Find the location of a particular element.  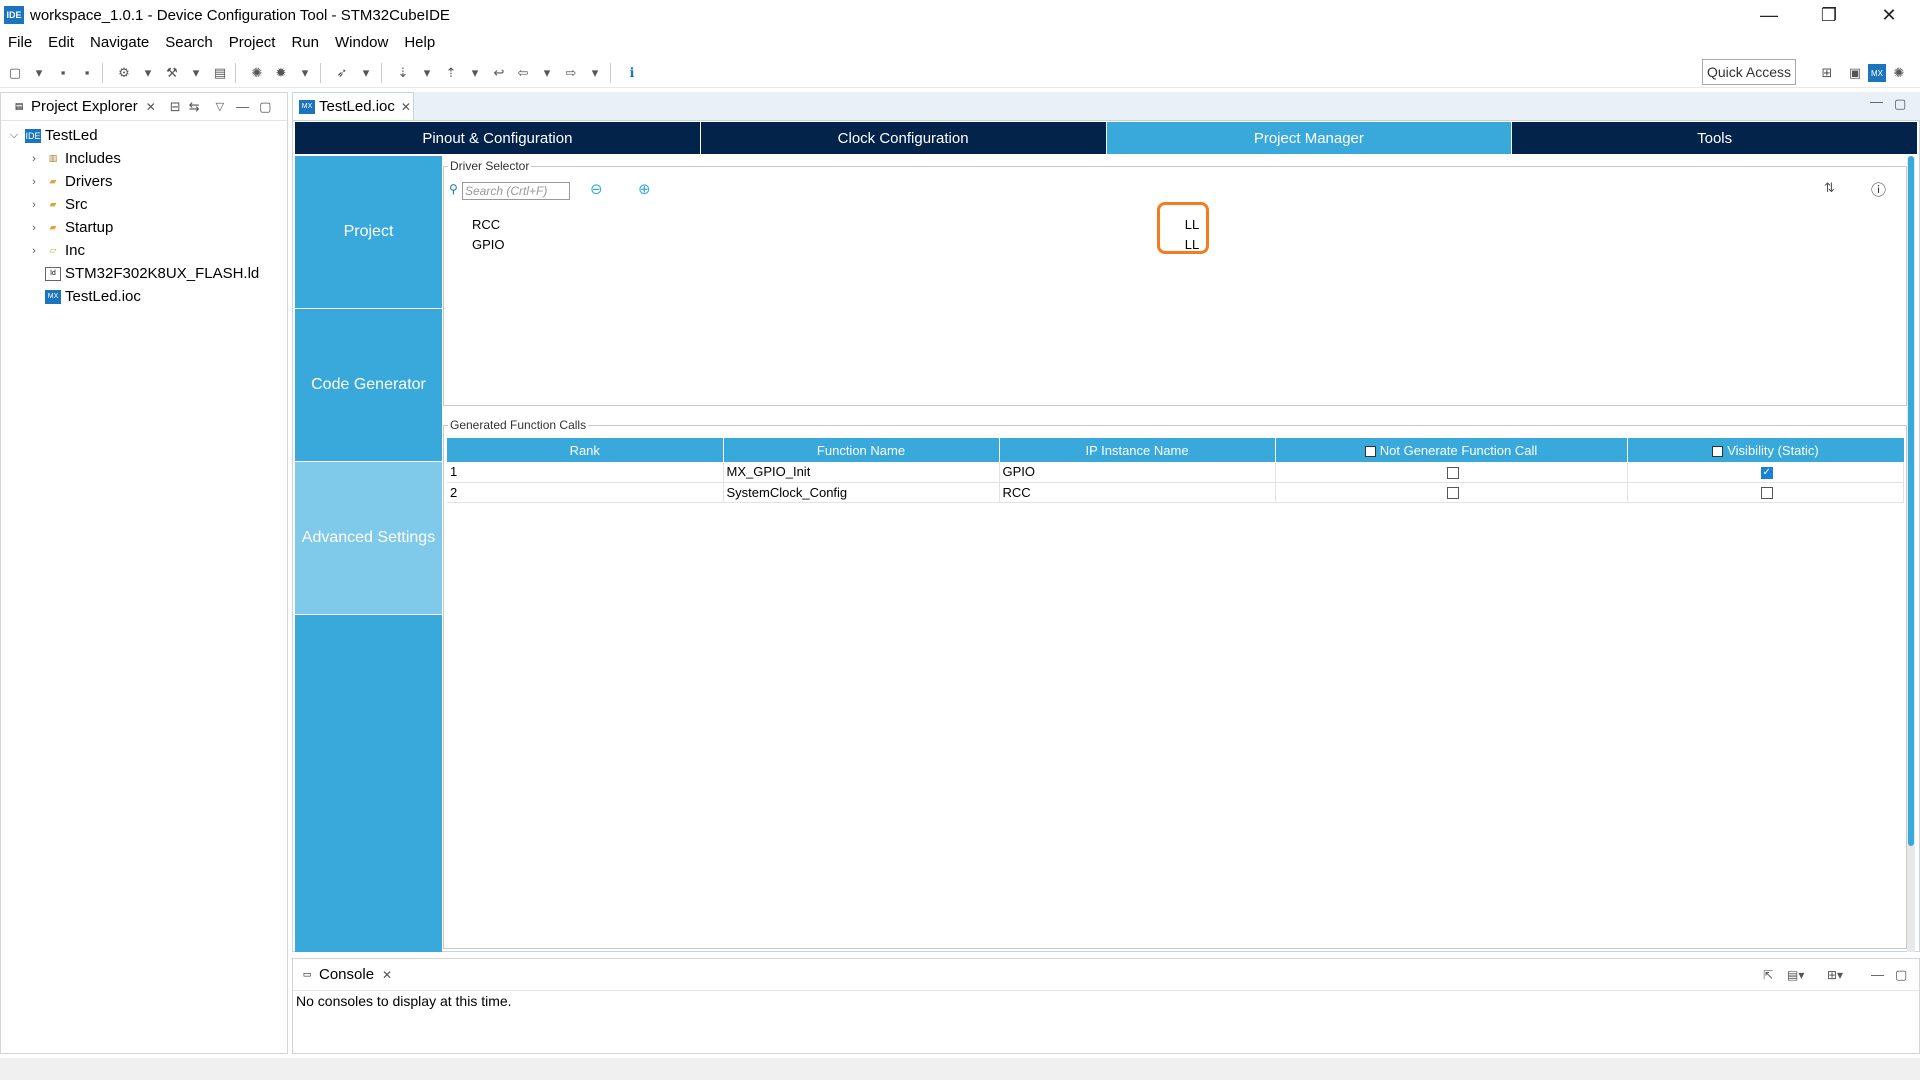

build-icon: ⚒ is located at coordinates (172, 73).